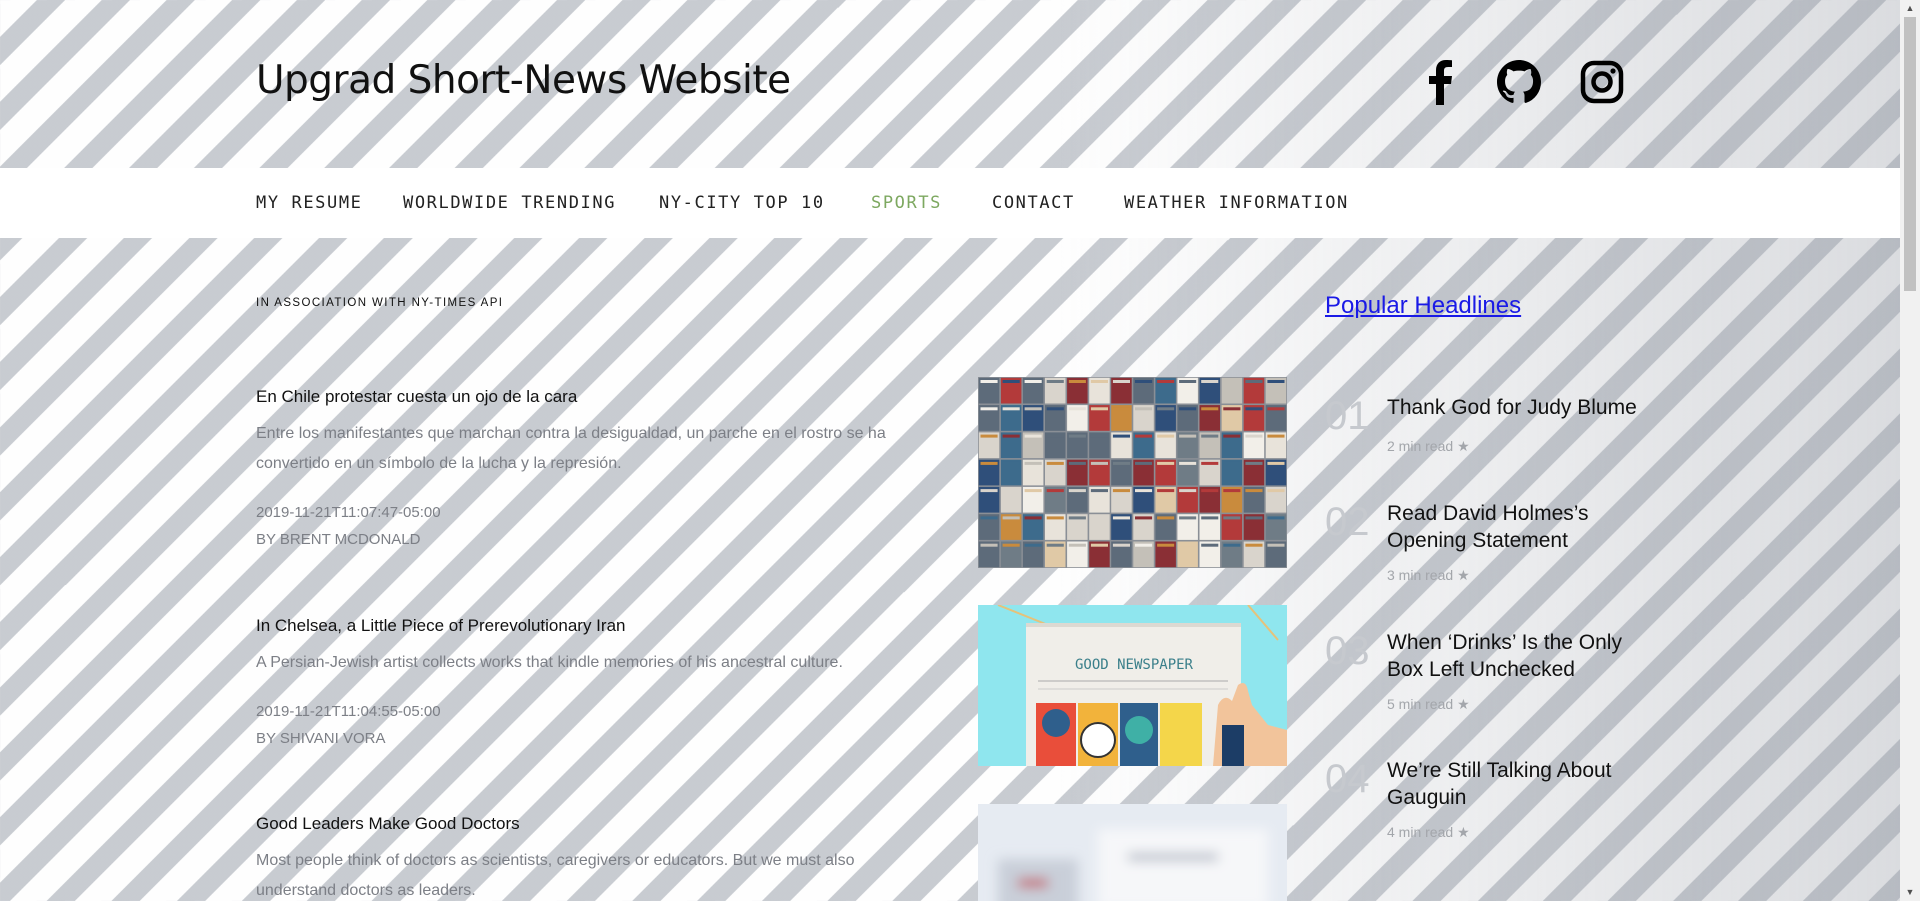  Describe the element at coordinates (1132, 852) in the screenshot. I see `blurred-papers-image` at that location.